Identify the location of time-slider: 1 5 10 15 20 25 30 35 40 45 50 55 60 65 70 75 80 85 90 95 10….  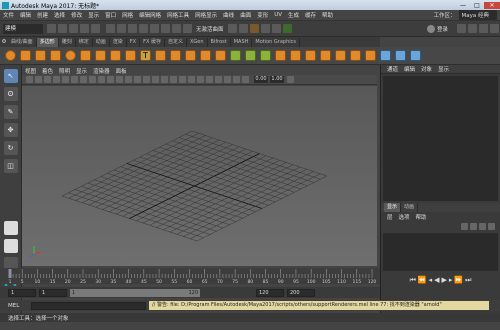
(190, 276).